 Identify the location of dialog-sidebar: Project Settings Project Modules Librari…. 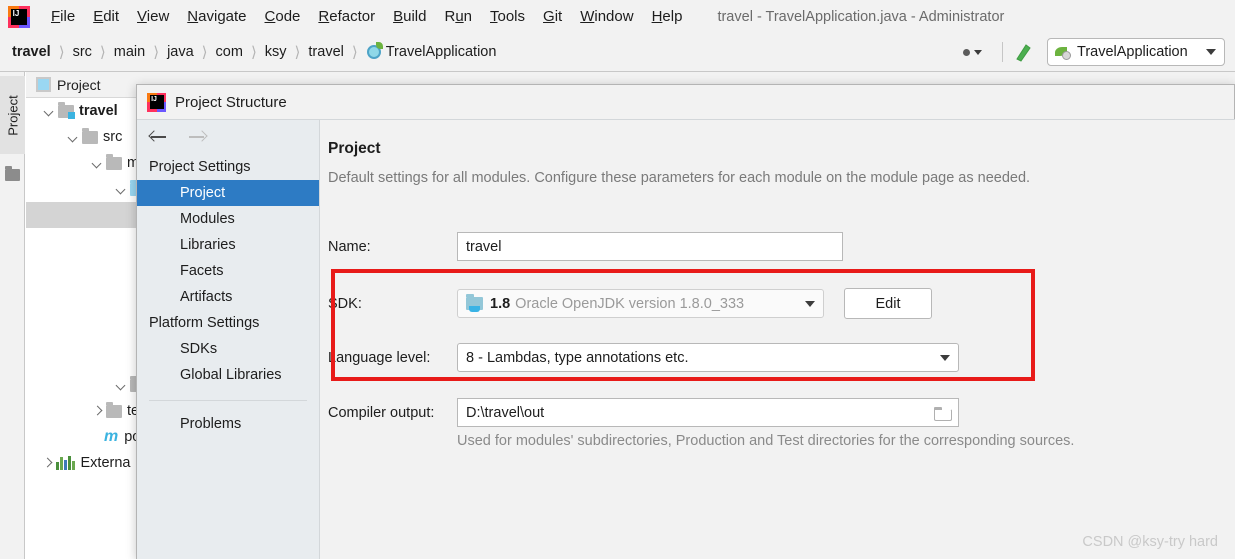
(228, 339).